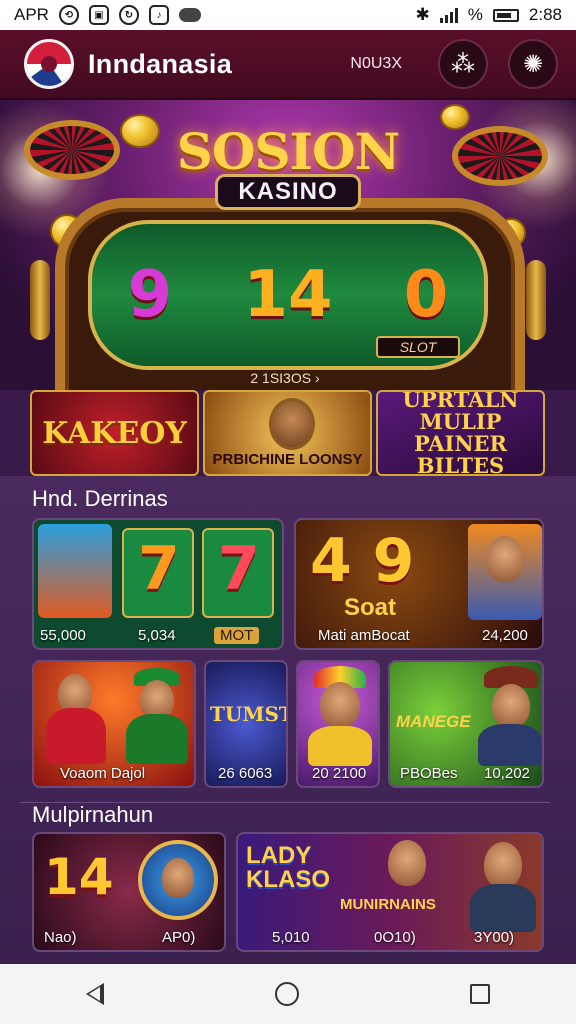 This screenshot has width=576, height=1024. I want to click on card-value: AP0), so click(179, 937).